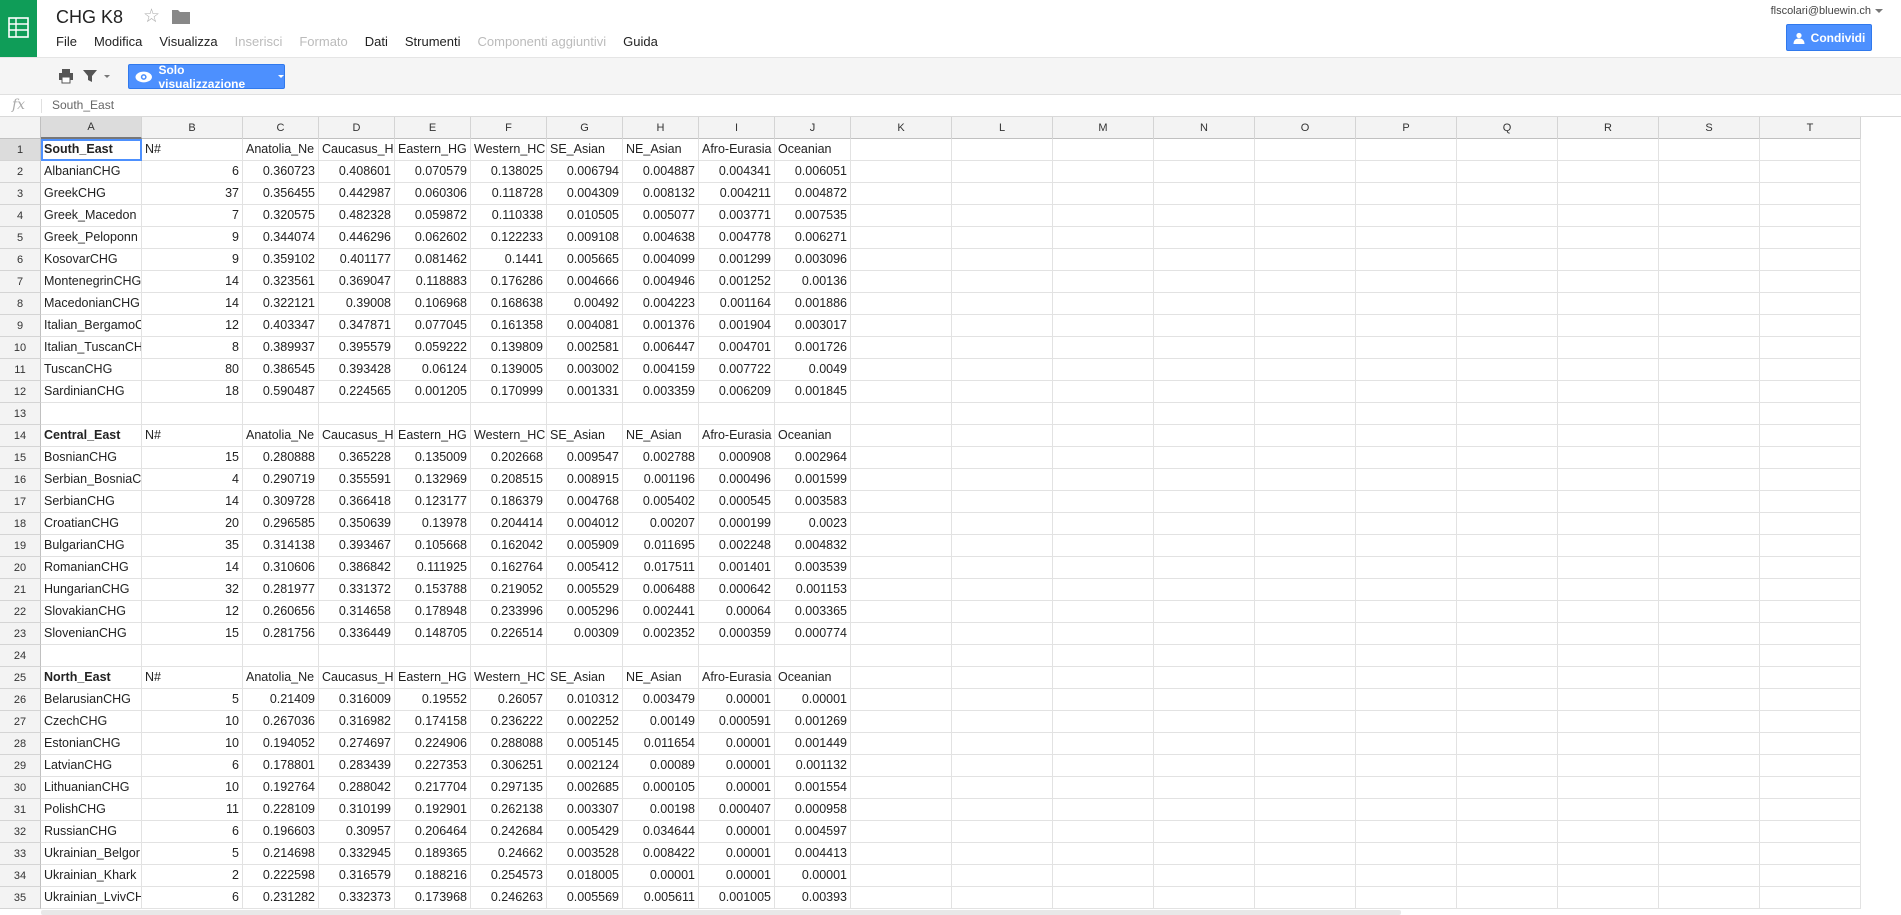 Image resolution: width=1901 pixels, height=915 pixels. What do you see at coordinates (509, 392) in the screenshot?
I see `cell-f12: 0.170999` at bounding box center [509, 392].